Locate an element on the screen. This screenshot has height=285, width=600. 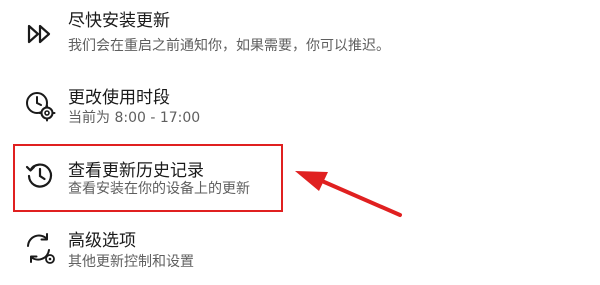
fast-forward-icon is located at coordinates (40, 34).